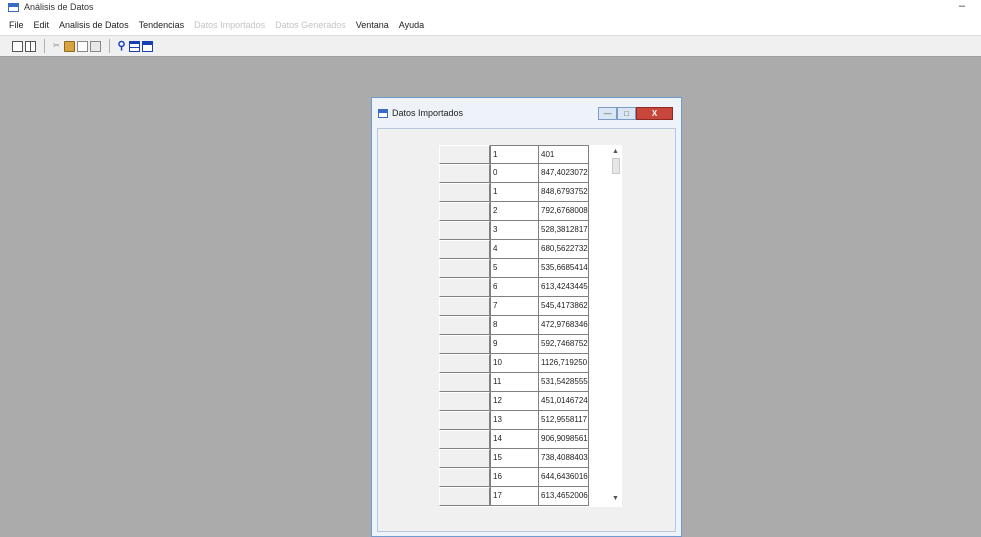 This screenshot has width=981, height=537. I want to click on index-cell: 17, so click(514, 496).